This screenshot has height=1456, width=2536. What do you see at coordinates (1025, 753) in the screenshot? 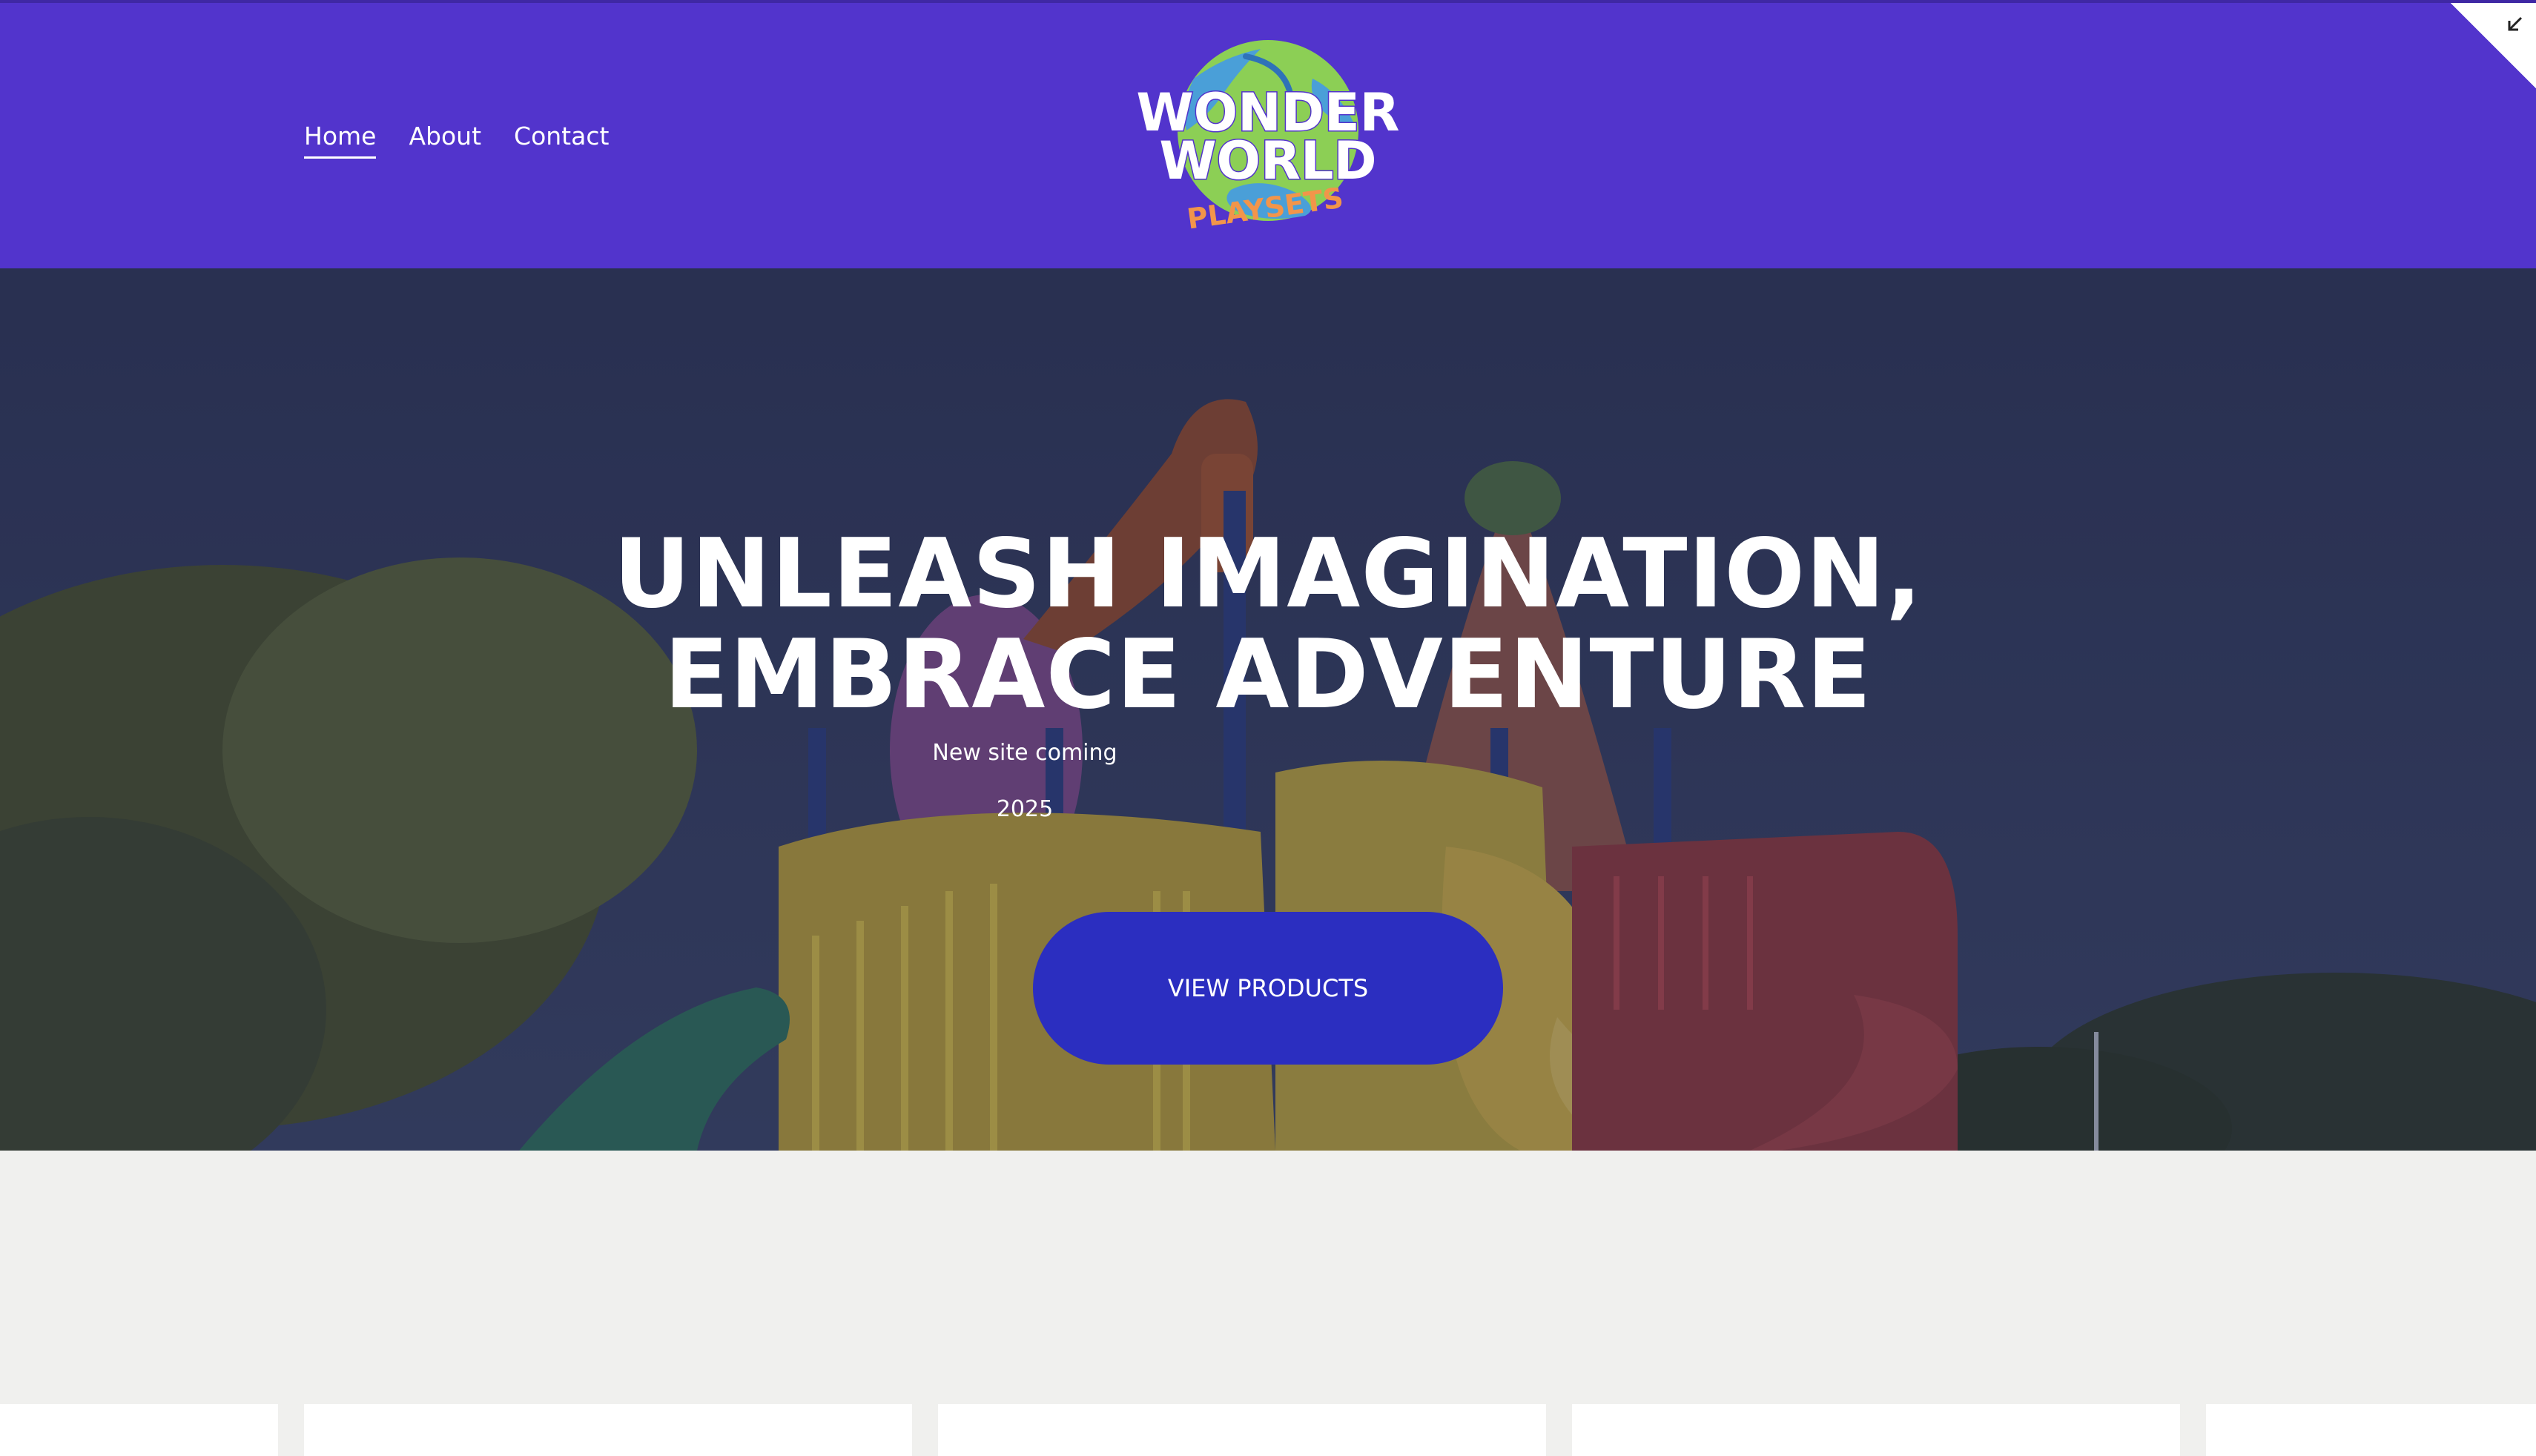
I see `hero-subtitle: New site coming` at bounding box center [1025, 753].